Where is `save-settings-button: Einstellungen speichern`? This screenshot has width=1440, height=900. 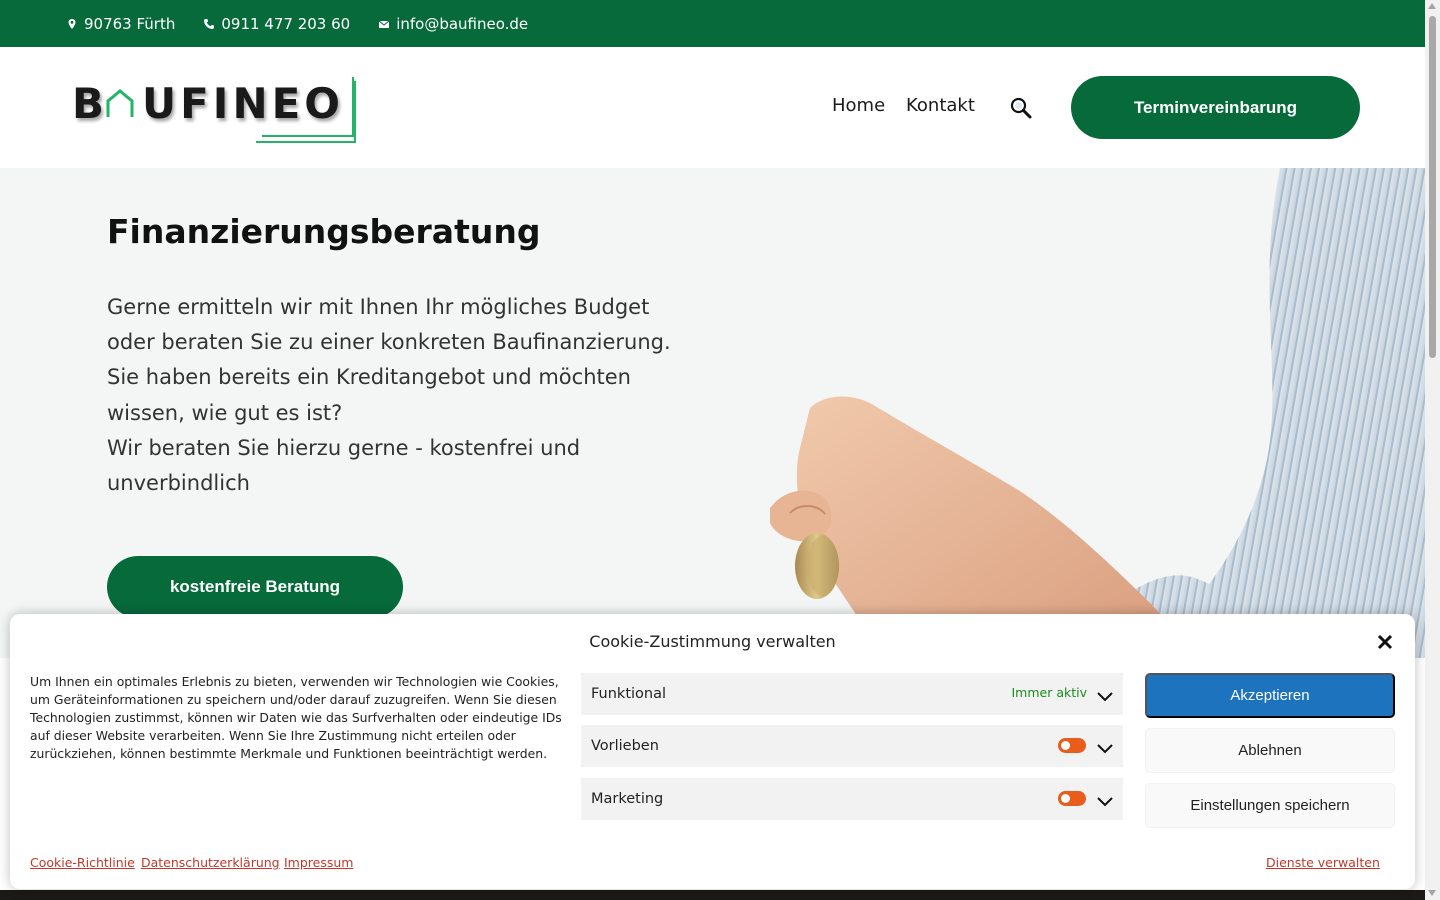 save-settings-button: Einstellungen speichern is located at coordinates (1270, 805).